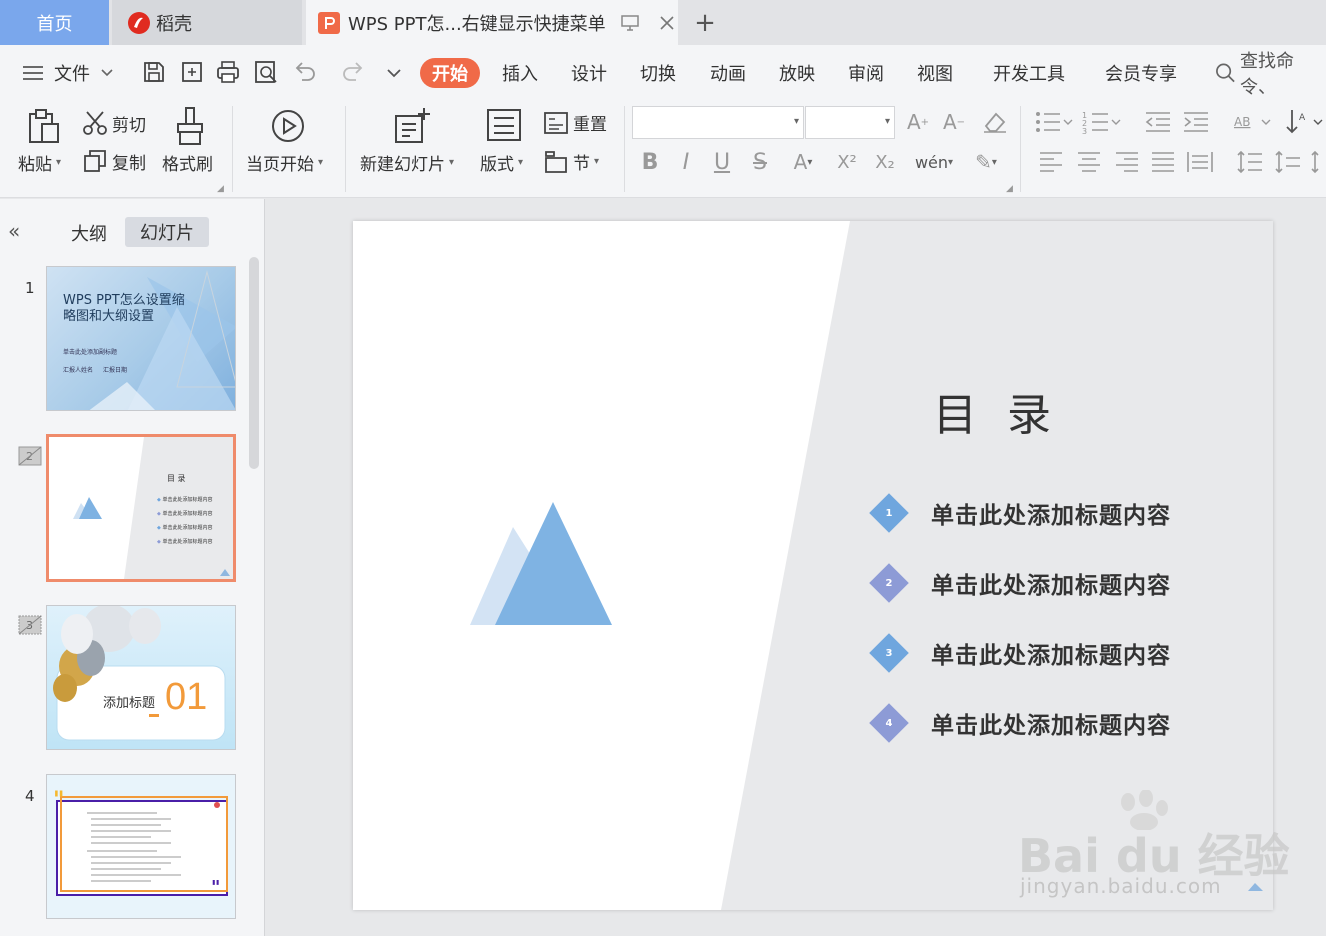  What do you see at coordinates (1163, 162) in the screenshot?
I see `justify-icon` at bounding box center [1163, 162].